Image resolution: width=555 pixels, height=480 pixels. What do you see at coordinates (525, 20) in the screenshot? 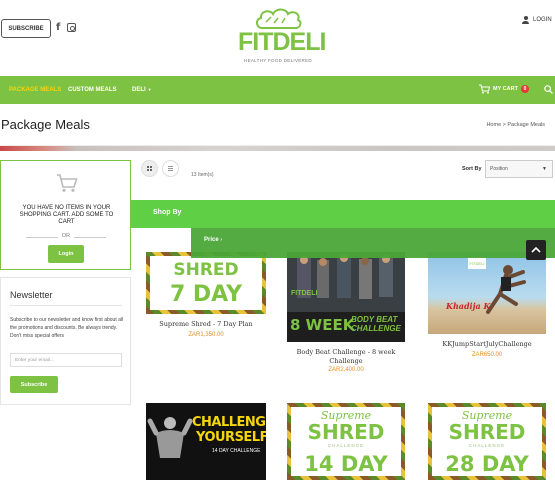
I see `user-icon` at bounding box center [525, 20].